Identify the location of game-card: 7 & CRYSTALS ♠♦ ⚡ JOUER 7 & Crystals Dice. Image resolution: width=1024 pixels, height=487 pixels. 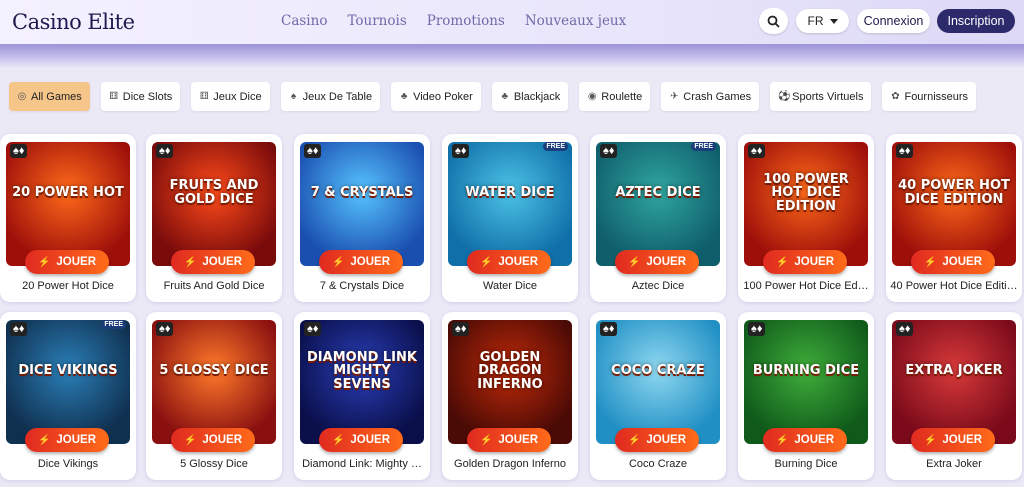
(362, 218).